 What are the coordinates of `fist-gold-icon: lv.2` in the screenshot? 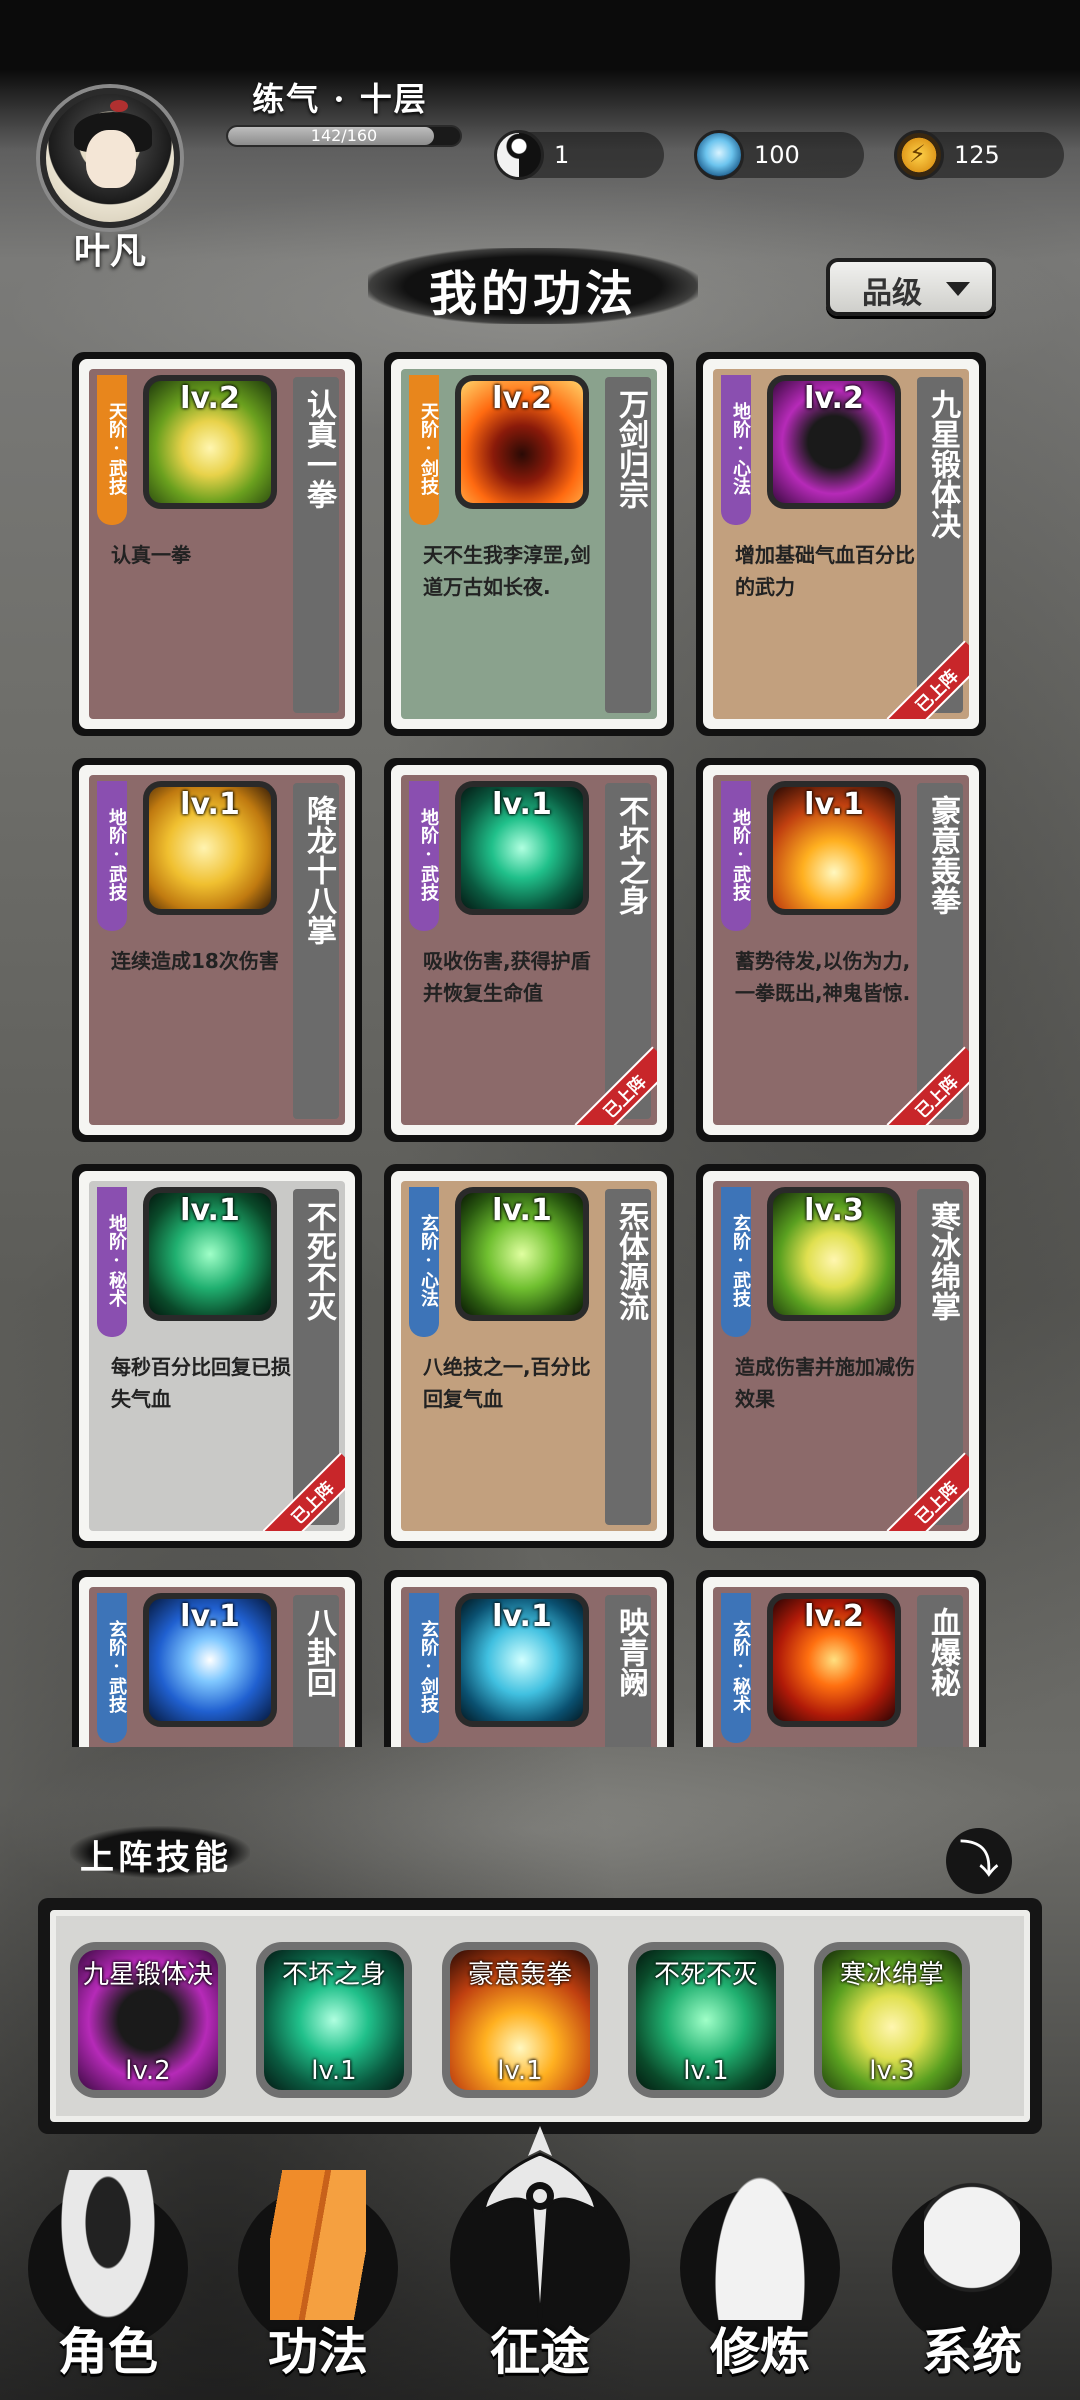 It's located at (210, 442).